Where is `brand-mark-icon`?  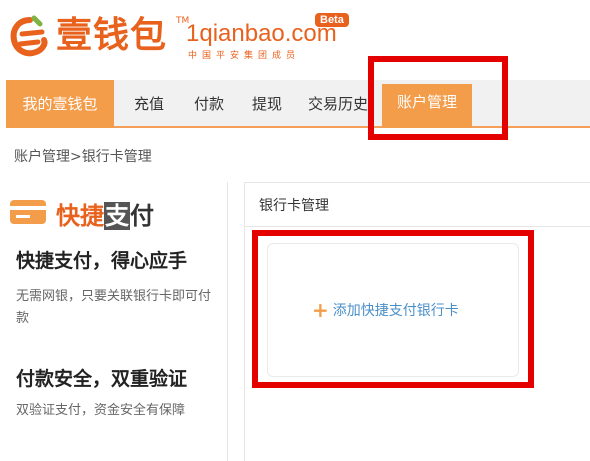 brand-mark-icon is located at coordinates (29, 36).